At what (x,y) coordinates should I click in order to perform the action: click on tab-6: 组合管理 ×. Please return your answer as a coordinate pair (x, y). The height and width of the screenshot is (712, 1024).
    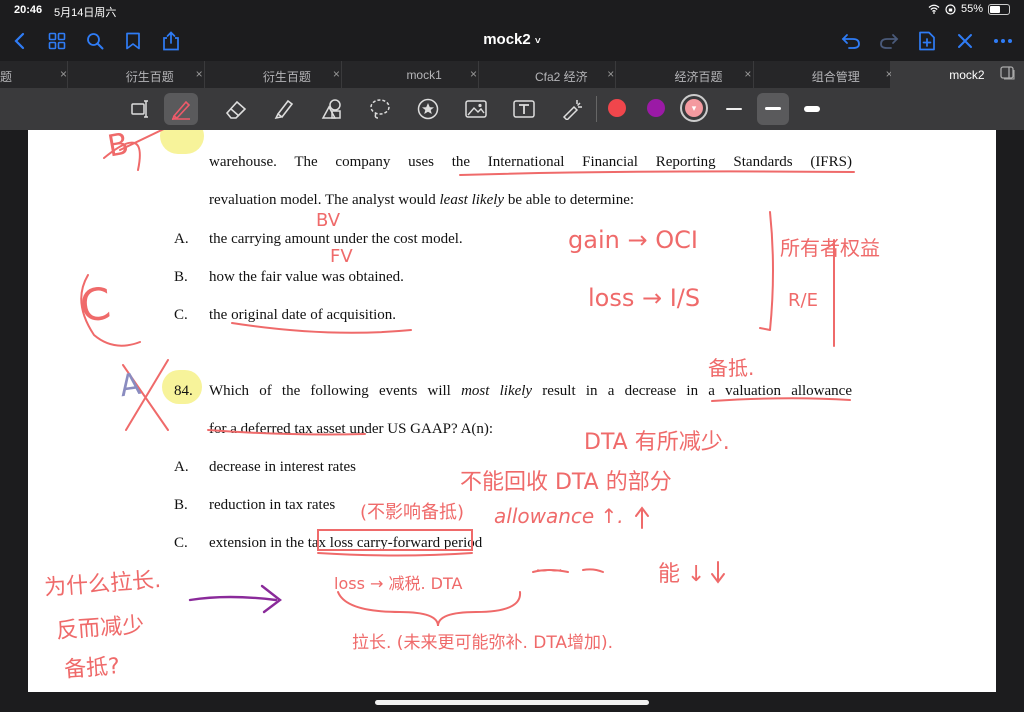
    Looking at the image, I should click on (823, 74).